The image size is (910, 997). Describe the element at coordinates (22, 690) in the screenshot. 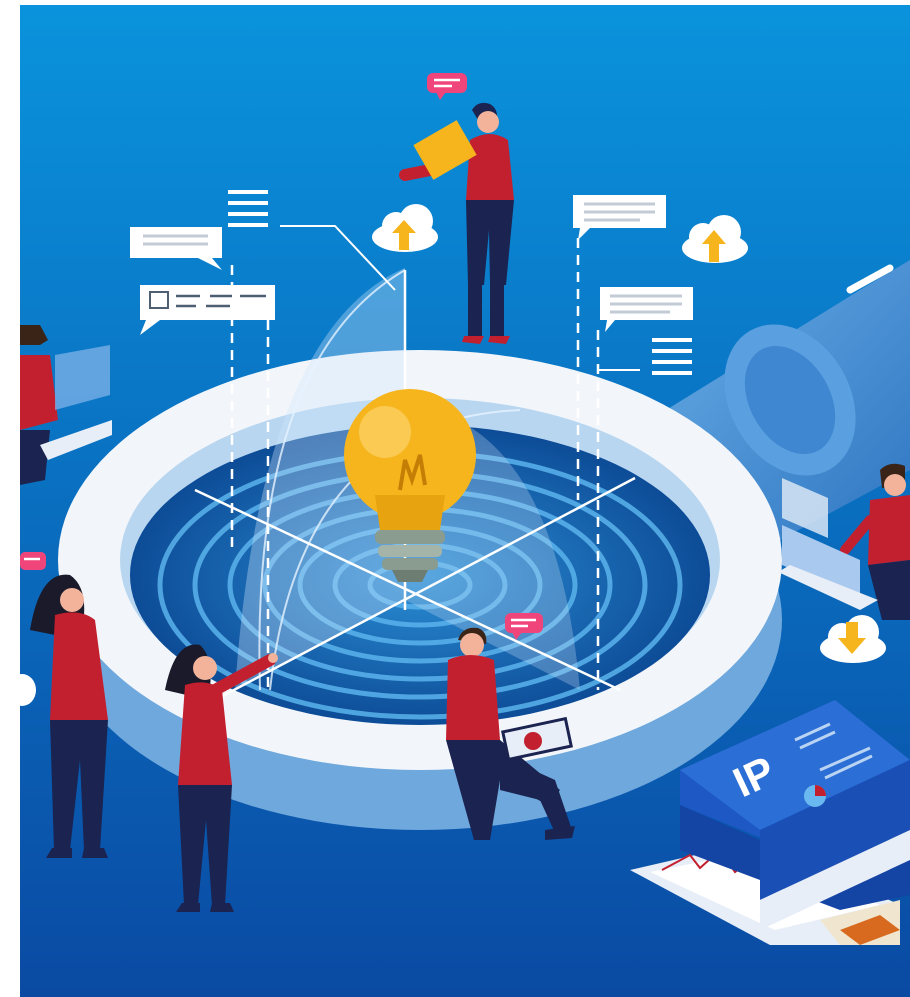

I see `cloud-partial-icon` at that location.